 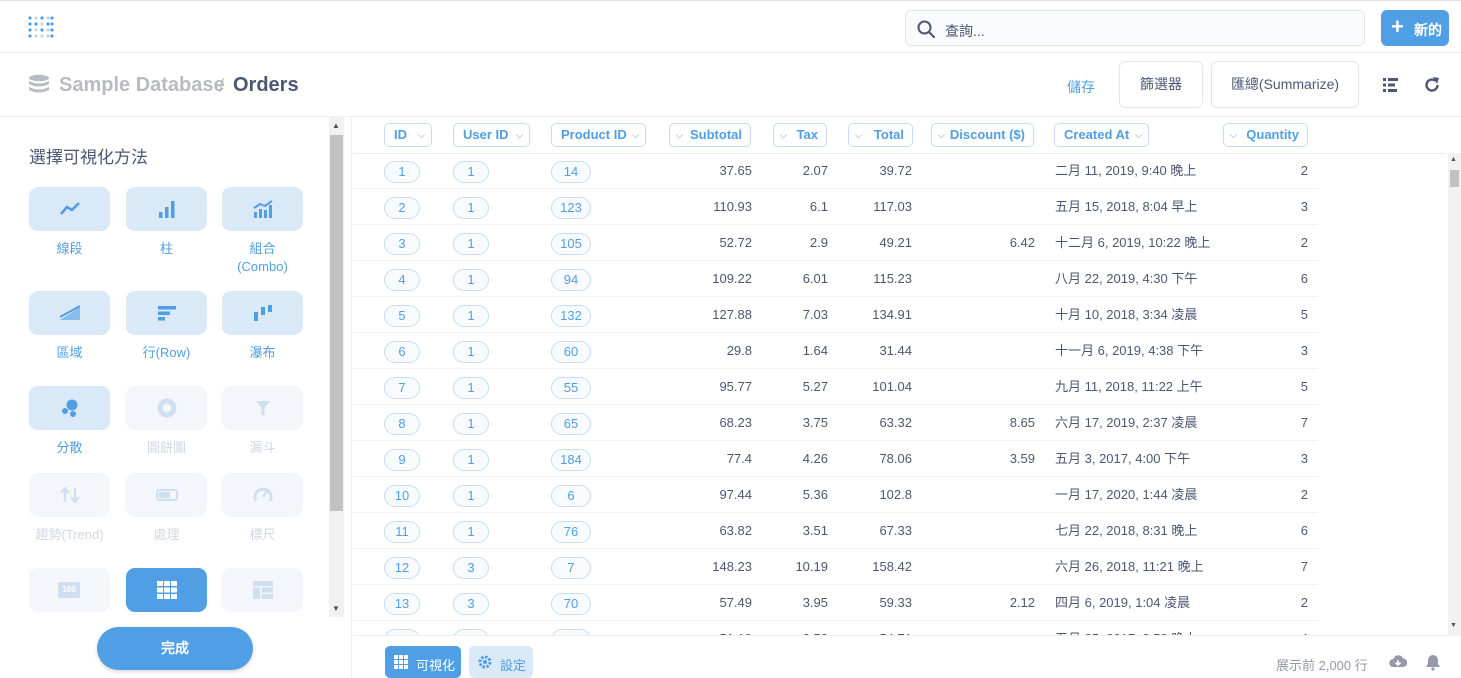 What do you see at coordinates (262, 408) in the screenshot?
I see `viz-option-funnel` at bounding box center [262, 408].